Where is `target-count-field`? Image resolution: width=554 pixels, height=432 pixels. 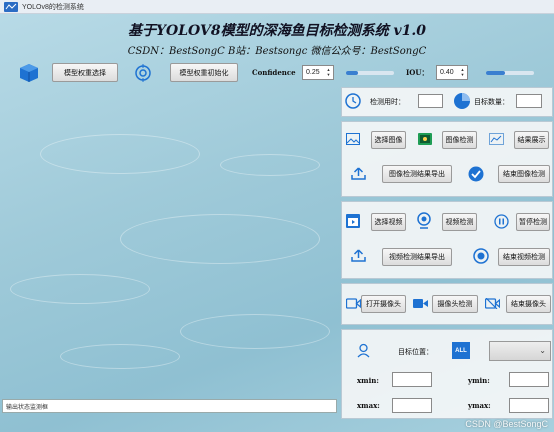 target-count-field is located at coordinates (529, 101).